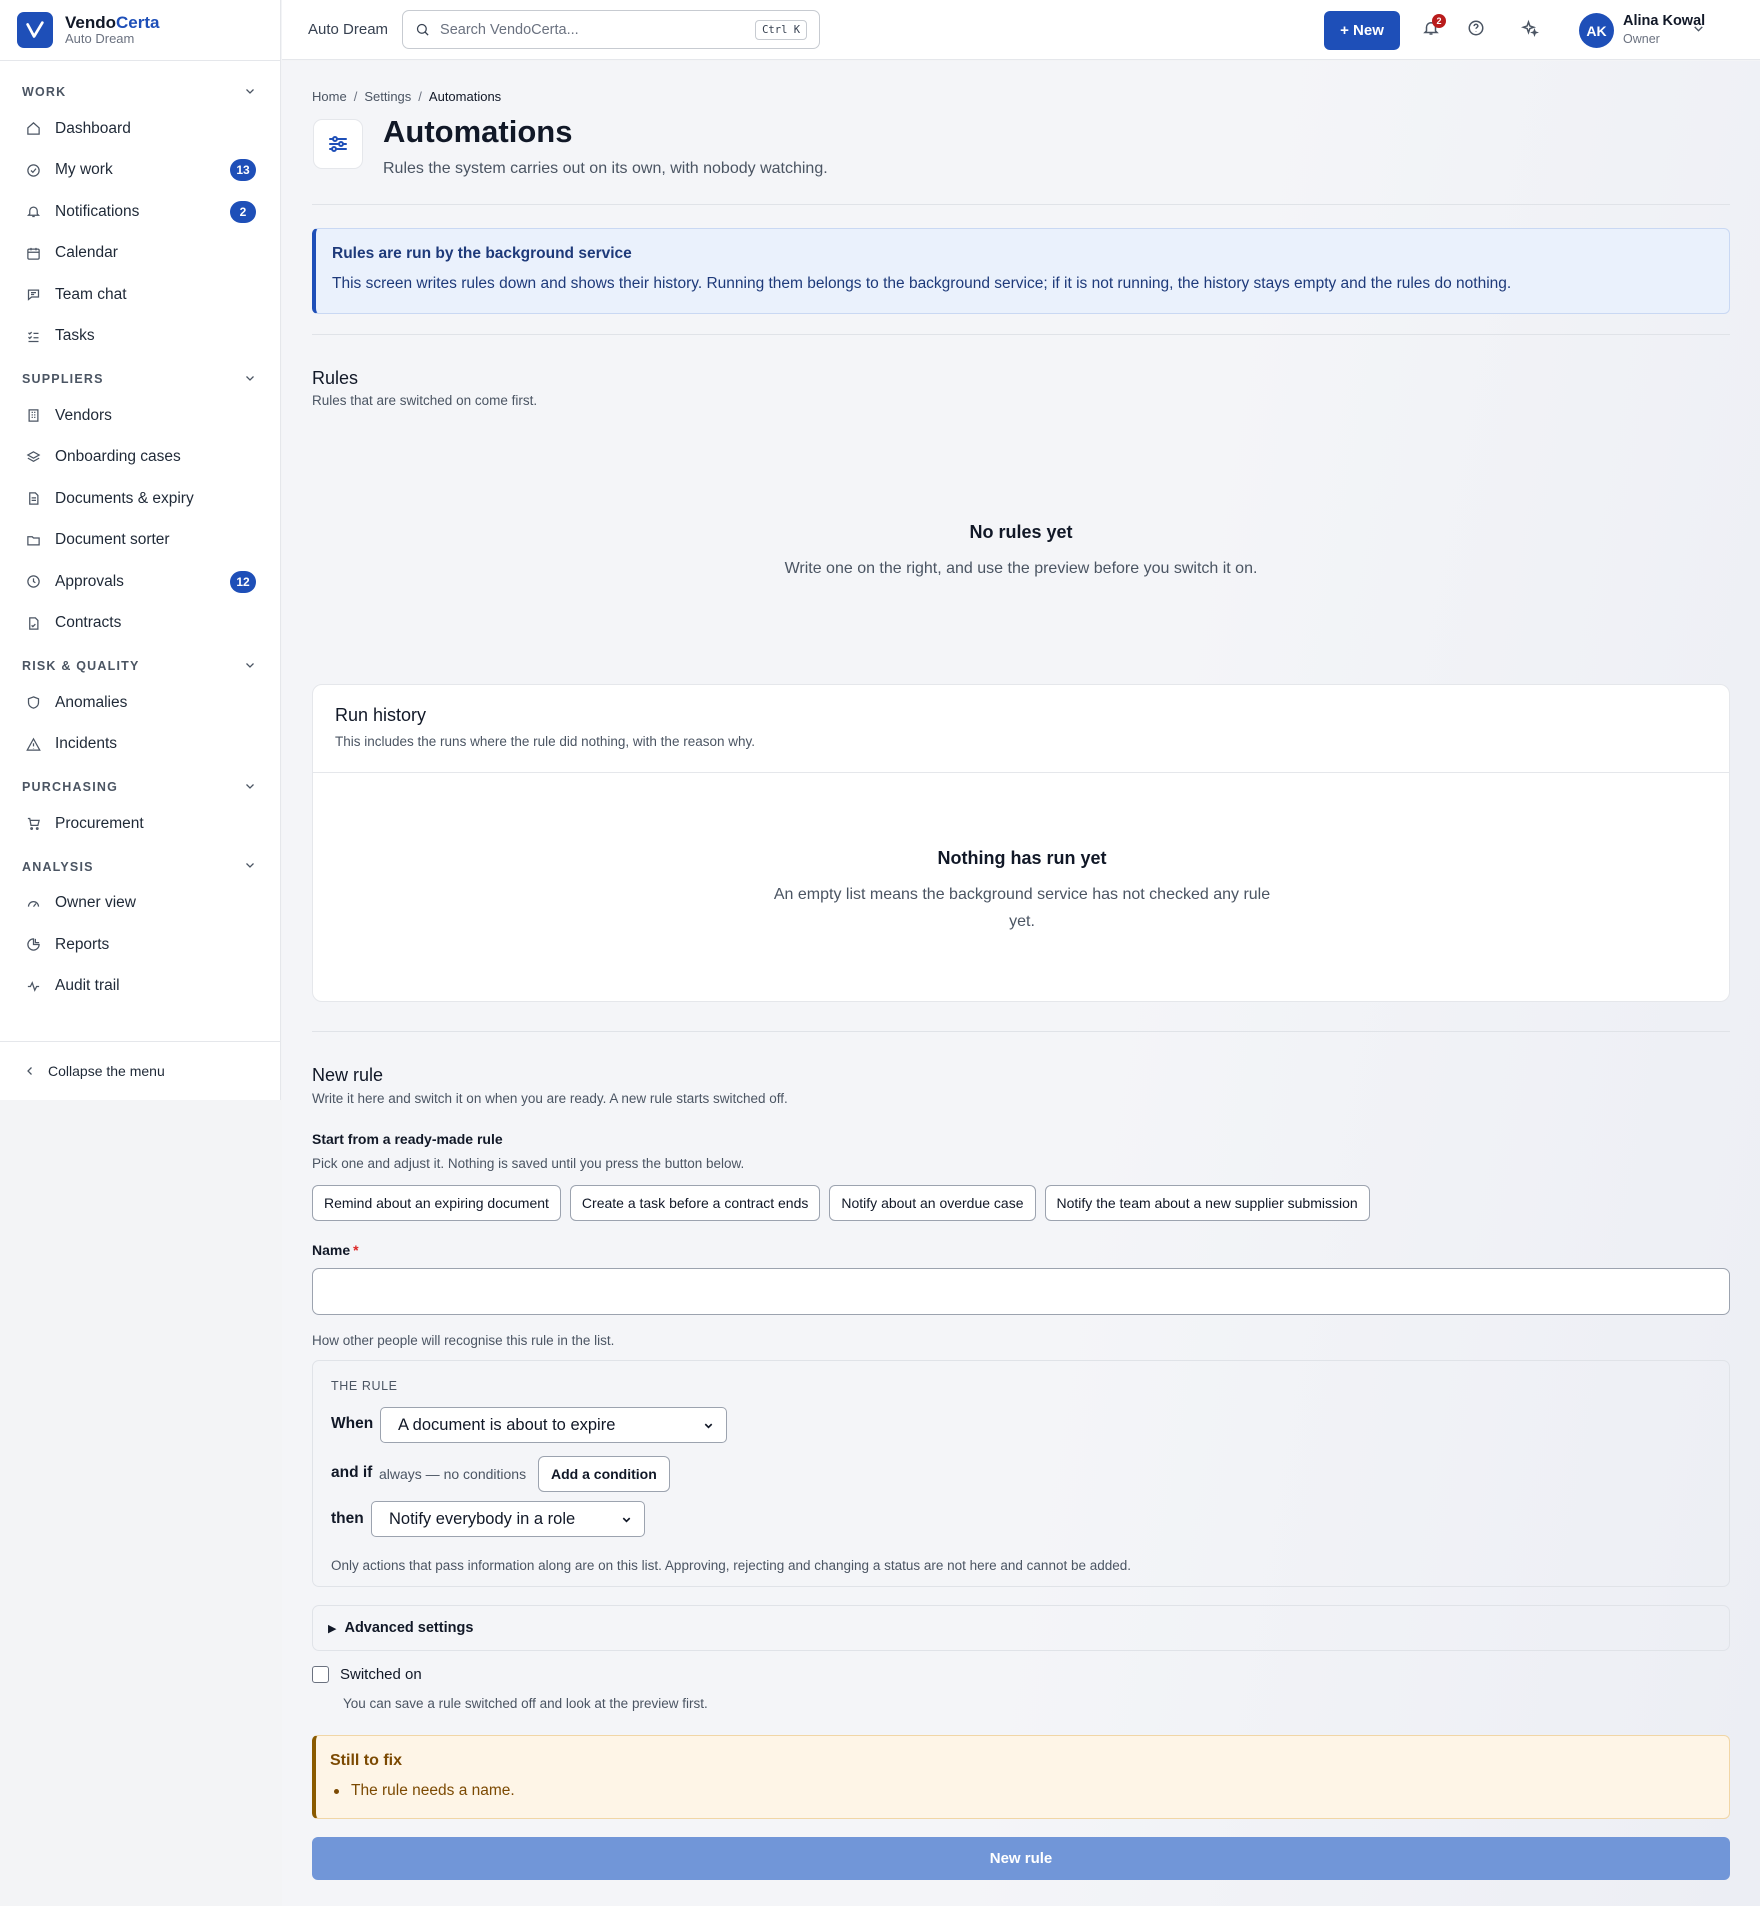 The width and height of the screenshot is (1760, 1906). I want to click on new-button: + New, so click(1362, 30).